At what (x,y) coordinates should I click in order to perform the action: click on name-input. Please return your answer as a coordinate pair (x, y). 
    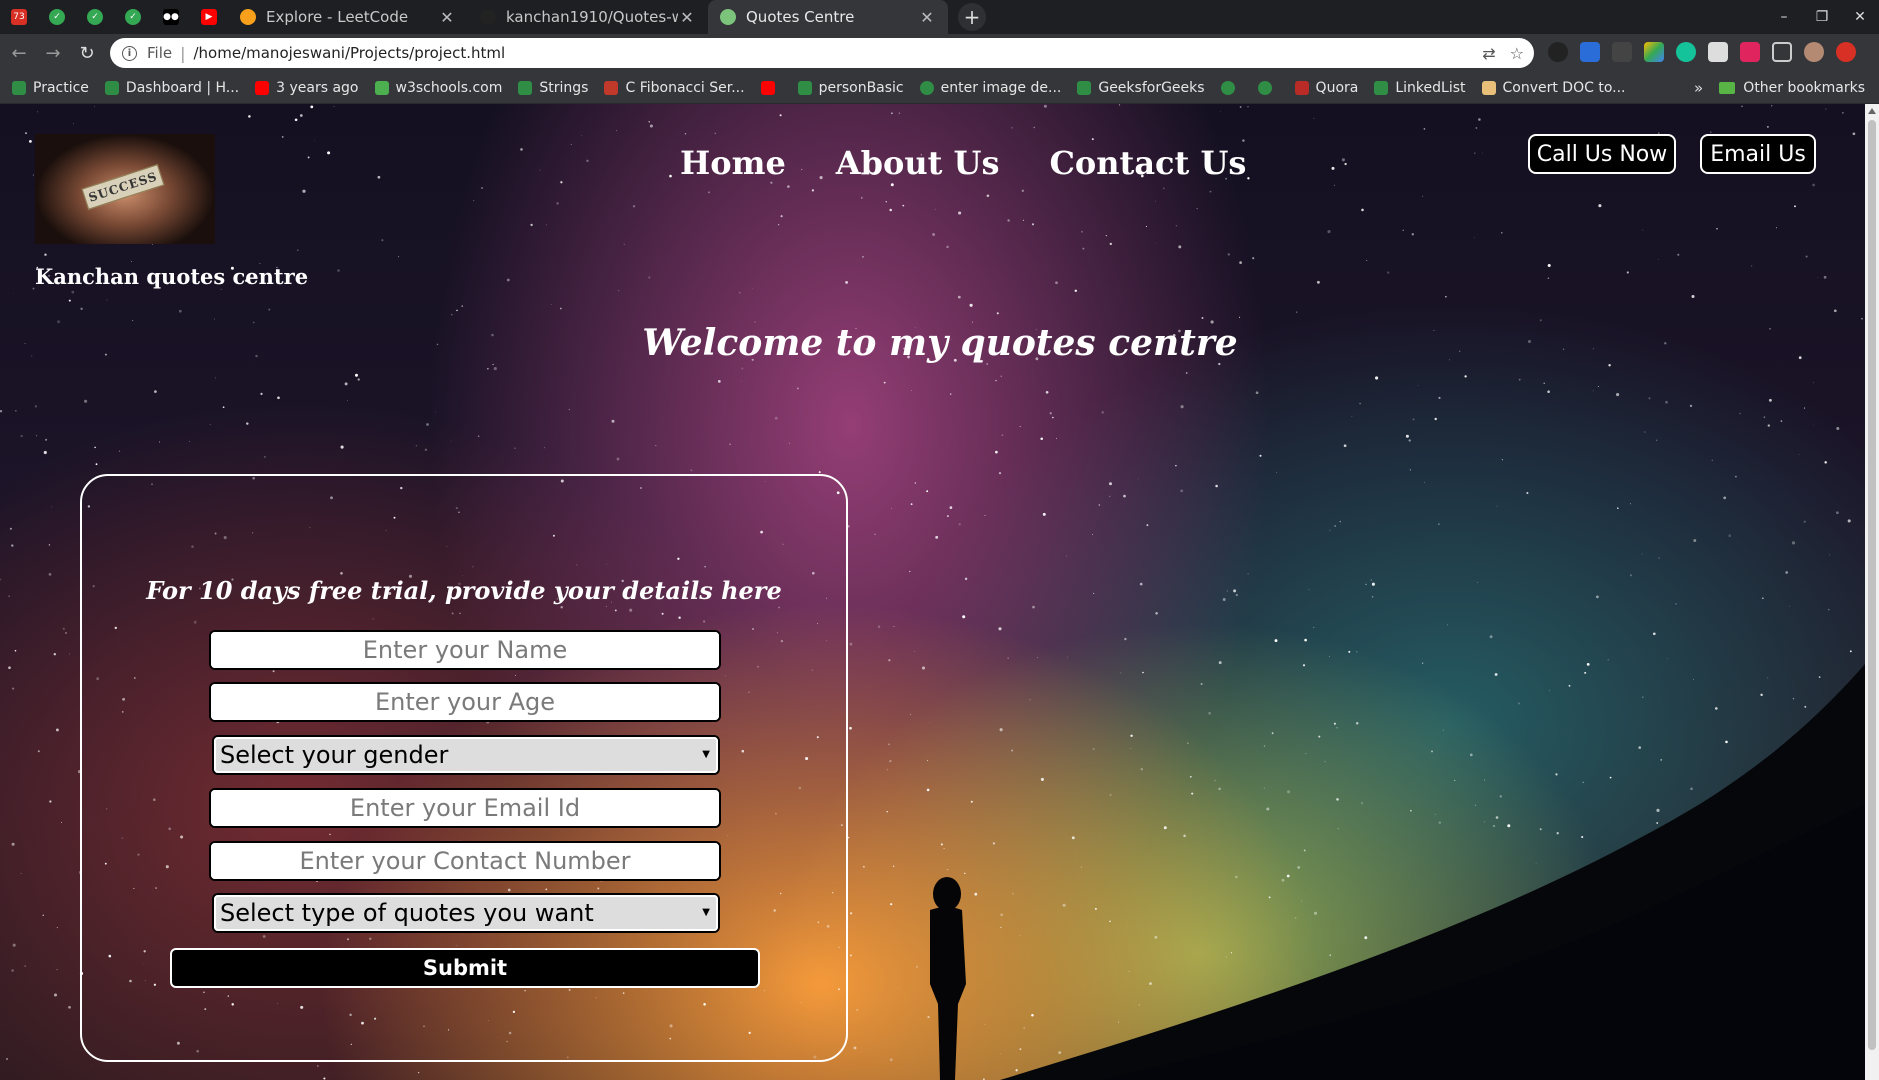
    Looking at the image, I should click on (465, 650).